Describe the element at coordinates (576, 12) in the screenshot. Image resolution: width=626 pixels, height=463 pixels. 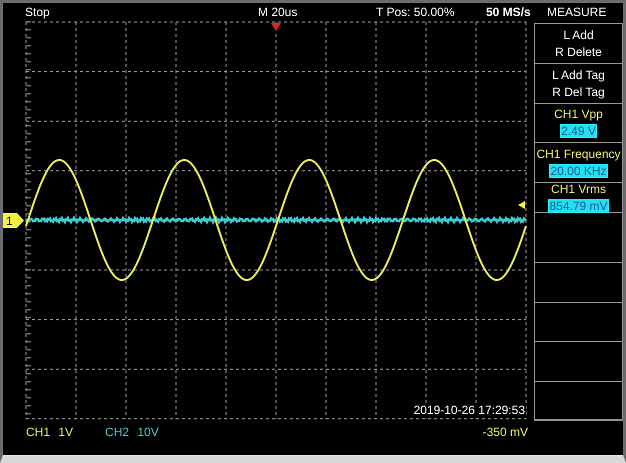
I see `panel-title: MEASURE` at that location.